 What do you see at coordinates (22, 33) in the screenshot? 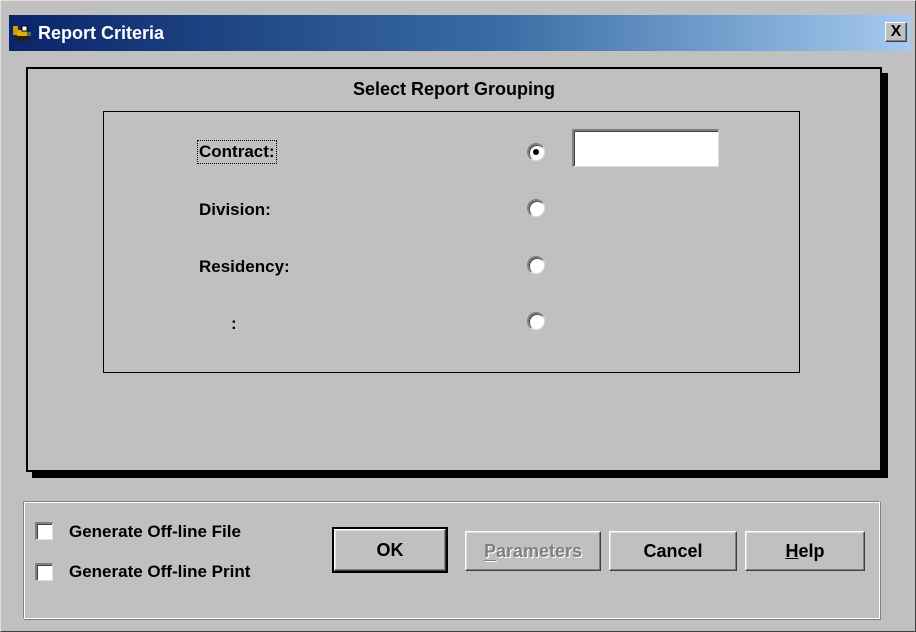
I see `bulldozer-icon` at bounding box center [22, 33].